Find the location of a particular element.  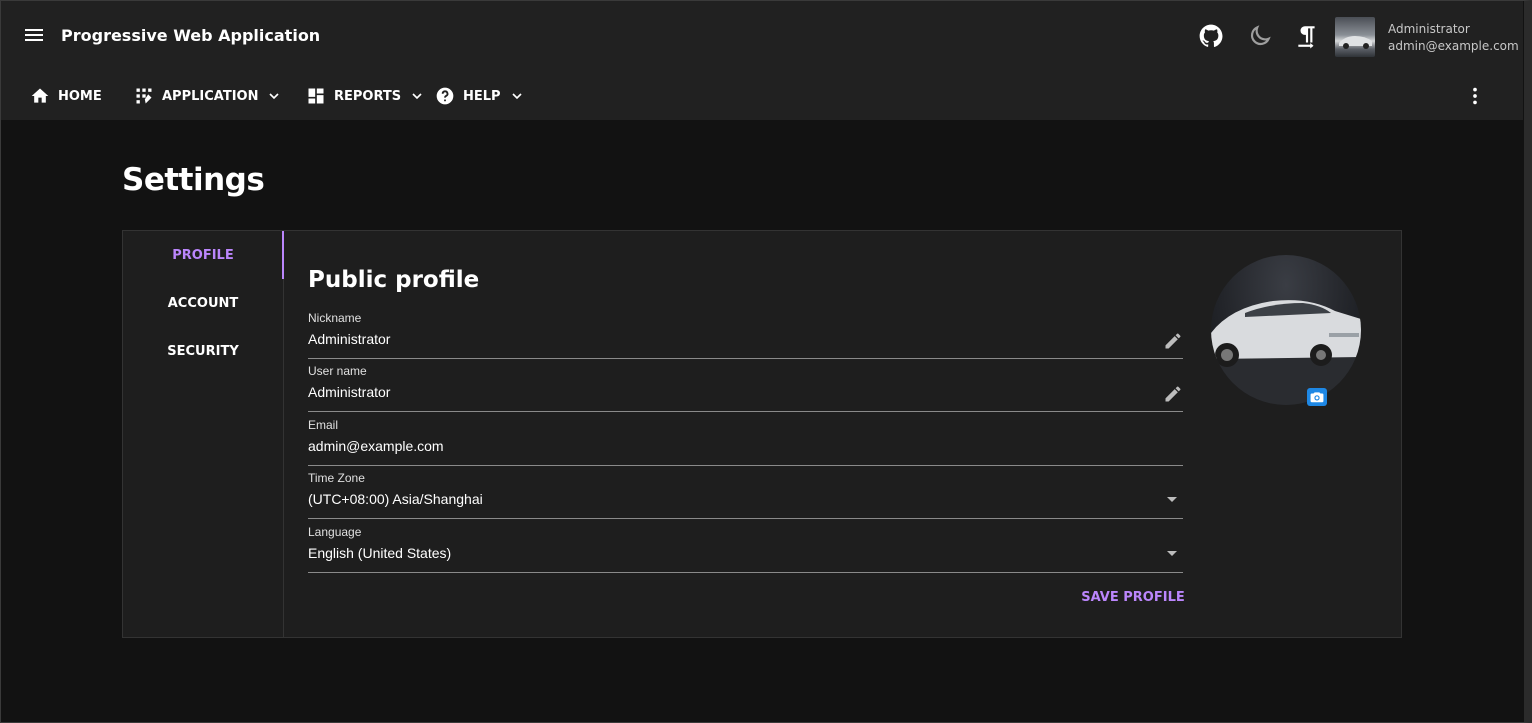

dashboard-icon is located at coordinates (316, 96).